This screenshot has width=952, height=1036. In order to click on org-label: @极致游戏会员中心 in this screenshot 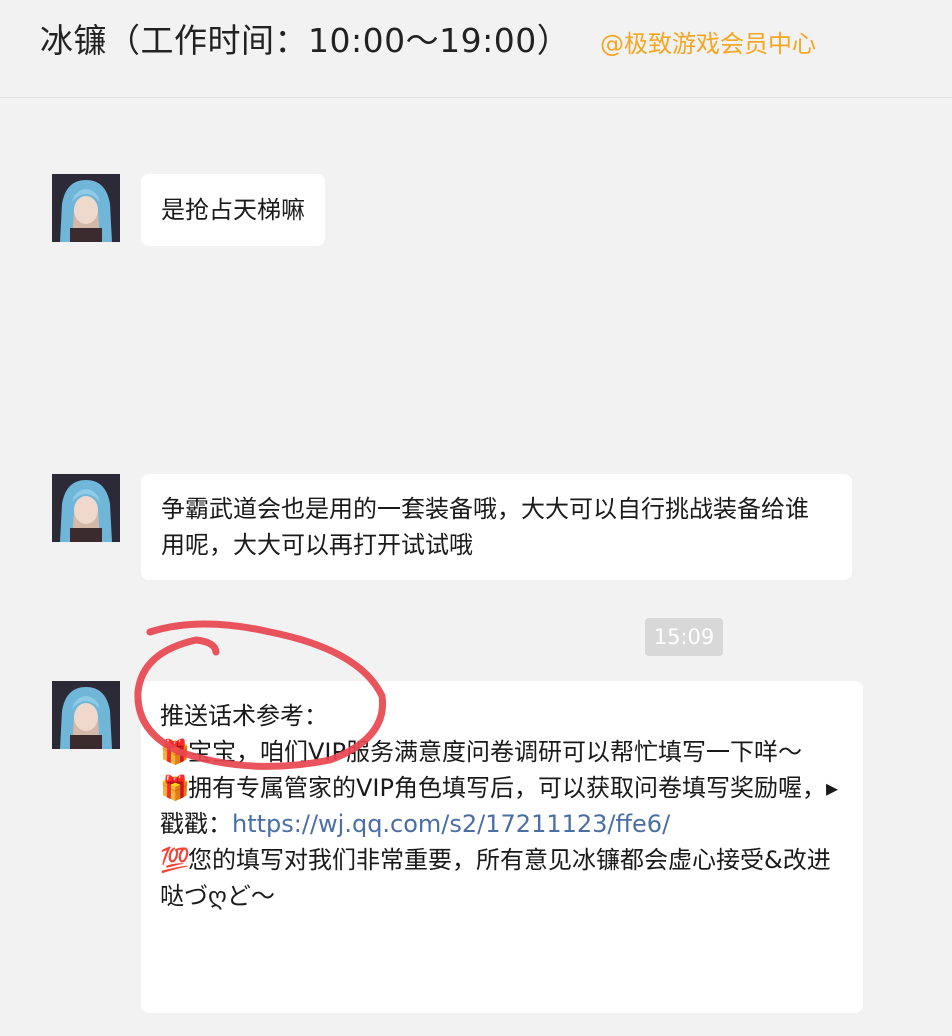, I will do `click(708, 41)`.